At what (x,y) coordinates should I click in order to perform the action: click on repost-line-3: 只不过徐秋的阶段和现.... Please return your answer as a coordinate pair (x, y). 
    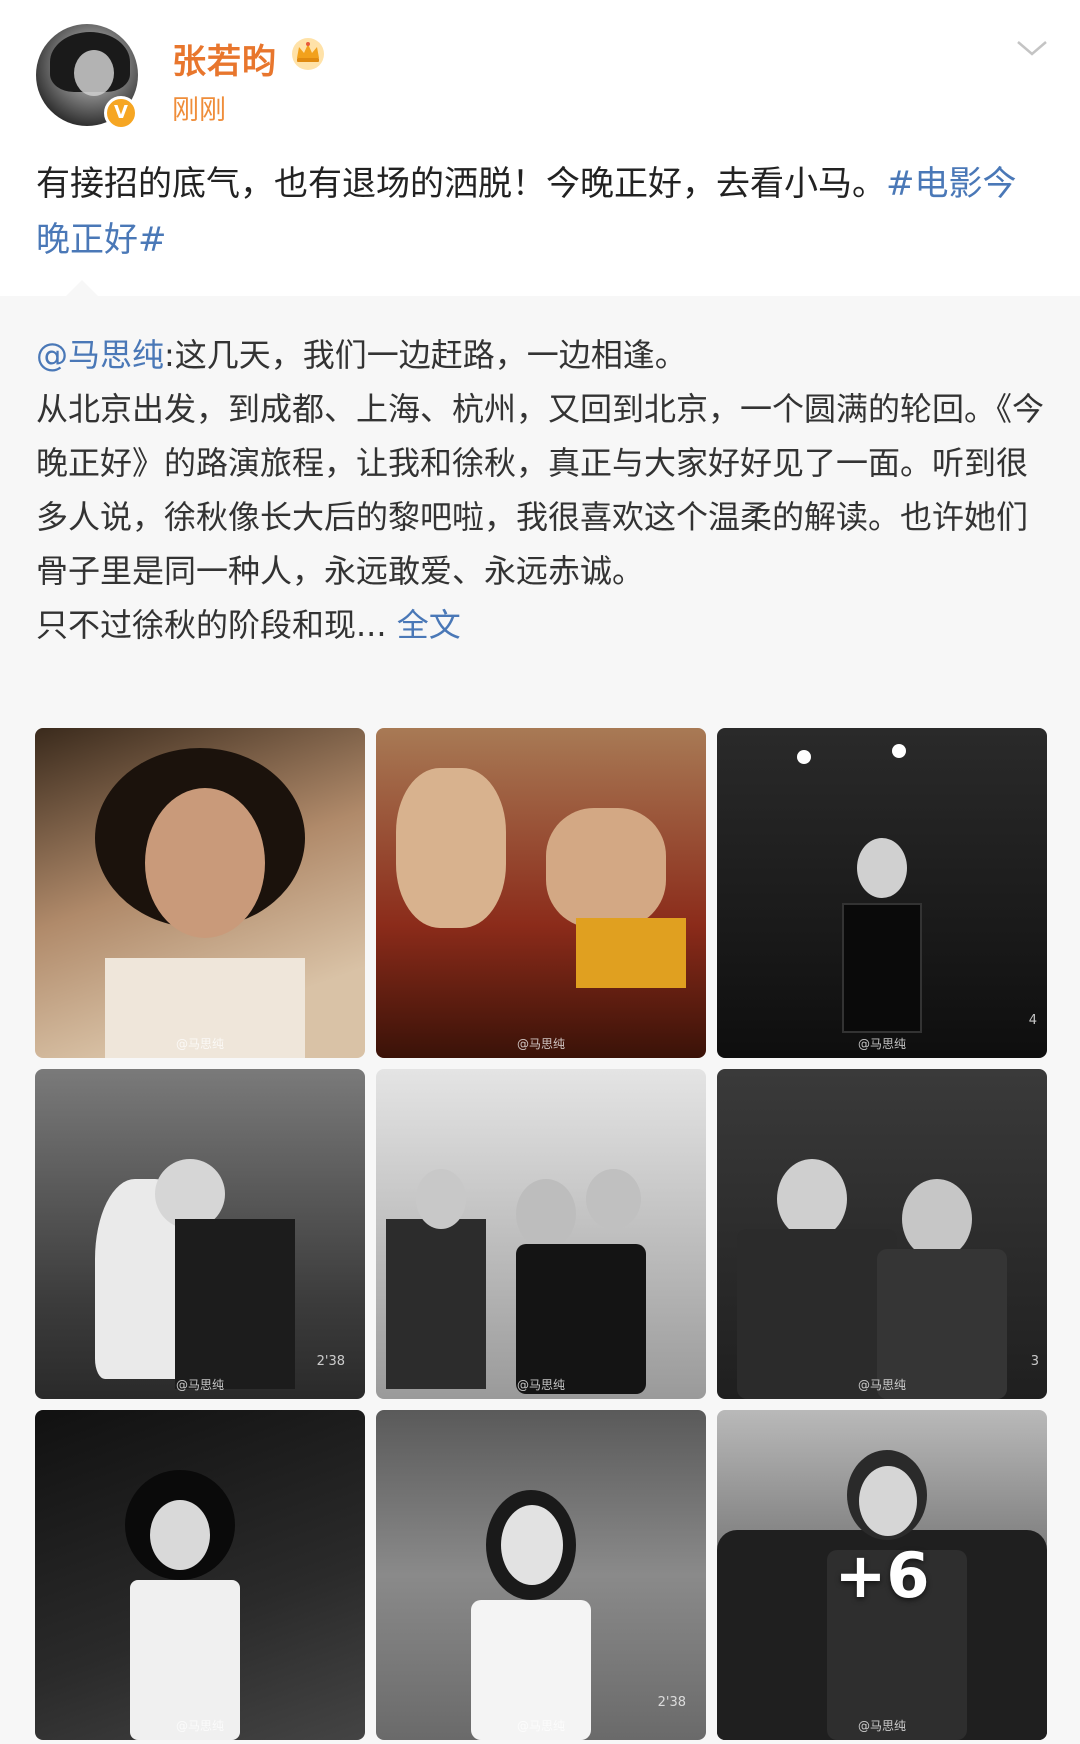
    Looking at the image, I should click on (211, 625).